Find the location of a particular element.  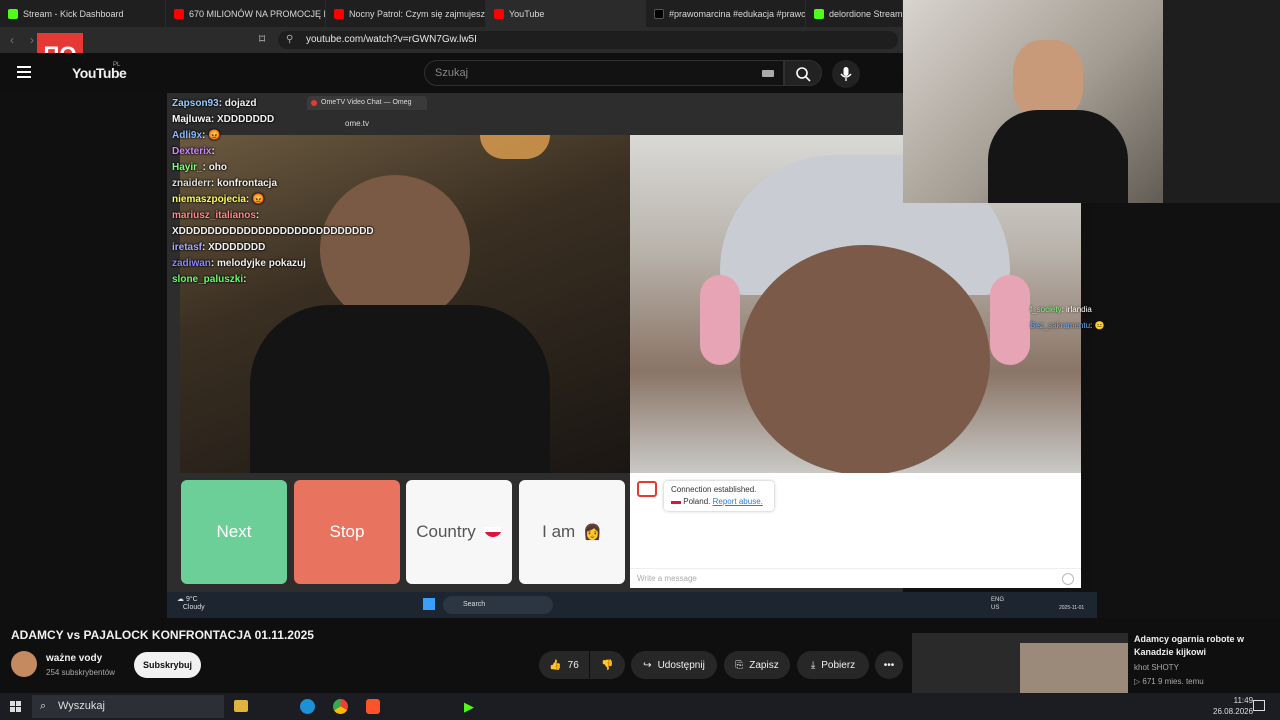

taskbar-search: ⌕ Wyszukaj is located at coordinates (128, 706).